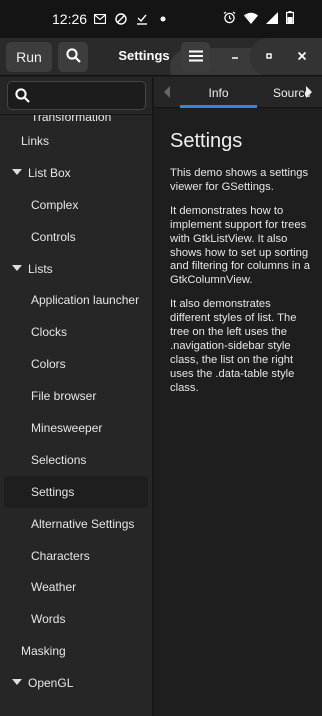 The height and width of the screenshot is (716, 322). What do you see at coordinates (49, 332) in the screenshot?
I see `list-item-label: Clocks` at bounding box center [49, 332].